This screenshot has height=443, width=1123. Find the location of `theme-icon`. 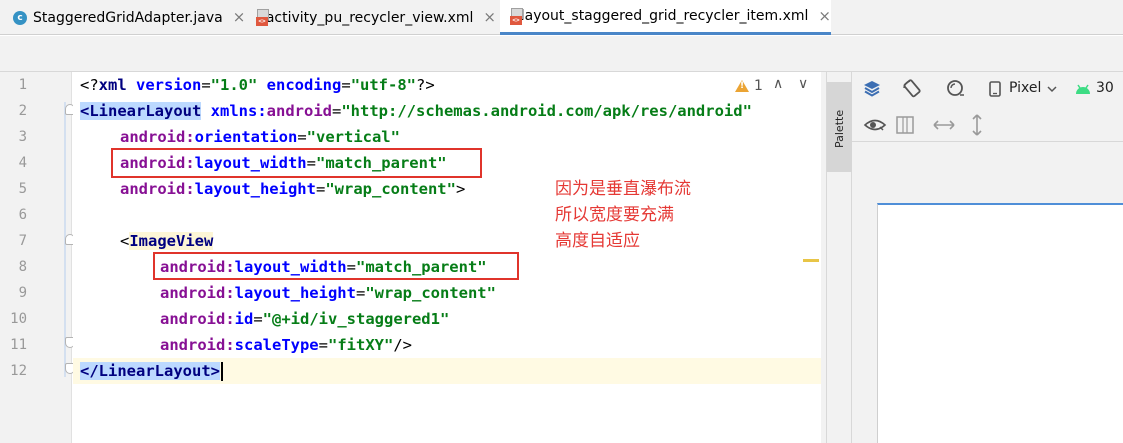

theme-icon is located at coordinates (956, 89).